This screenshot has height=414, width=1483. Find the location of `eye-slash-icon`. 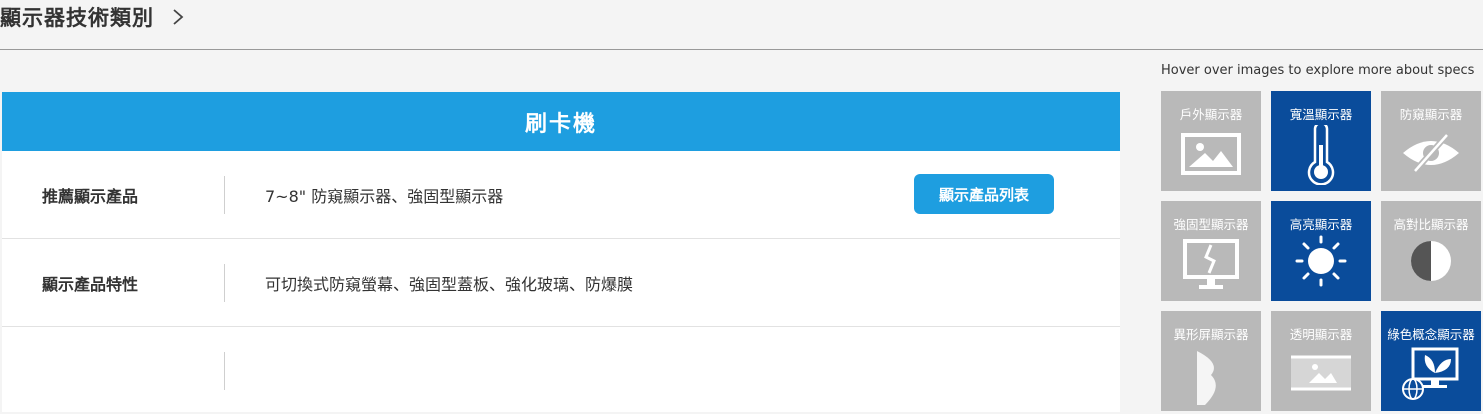

eye-slash-icon is located at coordinates (1431, 153).